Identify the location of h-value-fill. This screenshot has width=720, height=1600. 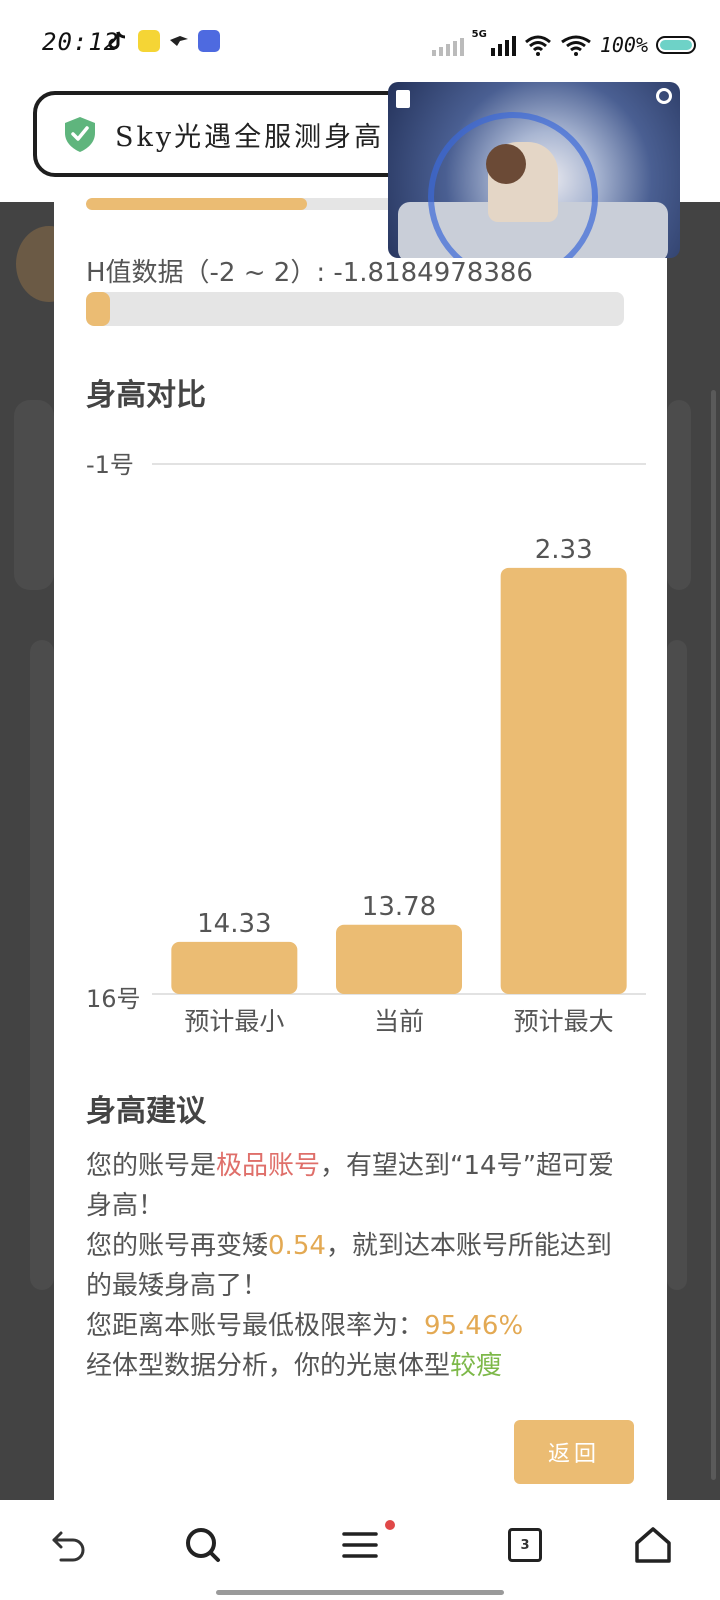
(98, 309).